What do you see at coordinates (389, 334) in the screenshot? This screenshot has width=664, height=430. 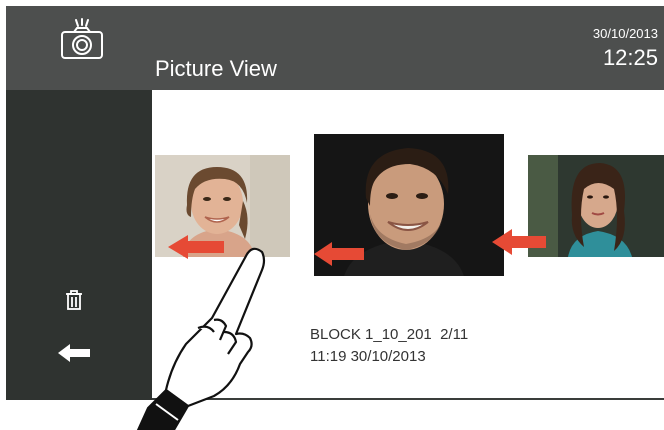 I see `photo-caption-name: BLOCK 1_10_201 2/11` at bounding box center [389, 334].